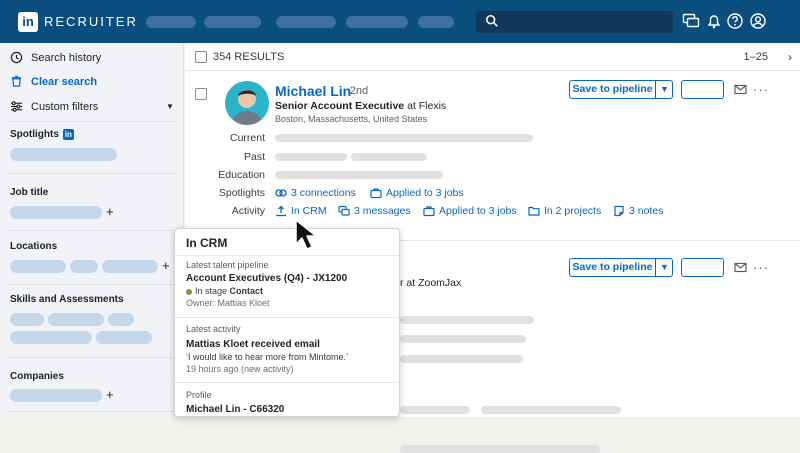 This screenshot has height=453, width=800. I want to click on spotlight-applied-link: Applied to 3 jobs, so click(417, 193).